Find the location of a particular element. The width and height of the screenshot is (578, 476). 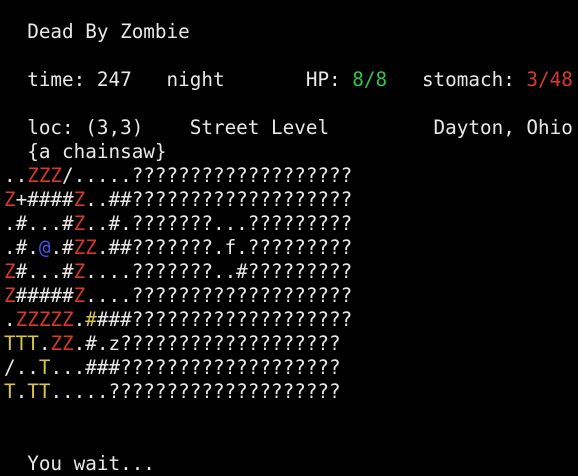

player-glyph: @ is located at coordinates (44, 247).